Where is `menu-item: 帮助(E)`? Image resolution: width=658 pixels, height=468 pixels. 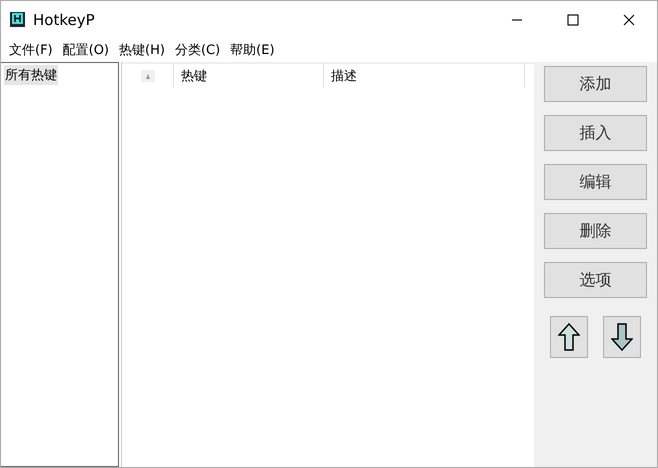
menu-item: 帮助(E) is located at coordinates (252, 50).